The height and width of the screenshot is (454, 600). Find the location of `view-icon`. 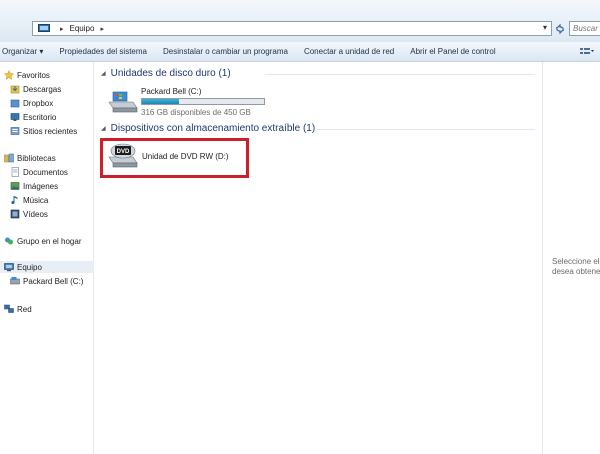

view-icon is located at coordinates (587, 51).